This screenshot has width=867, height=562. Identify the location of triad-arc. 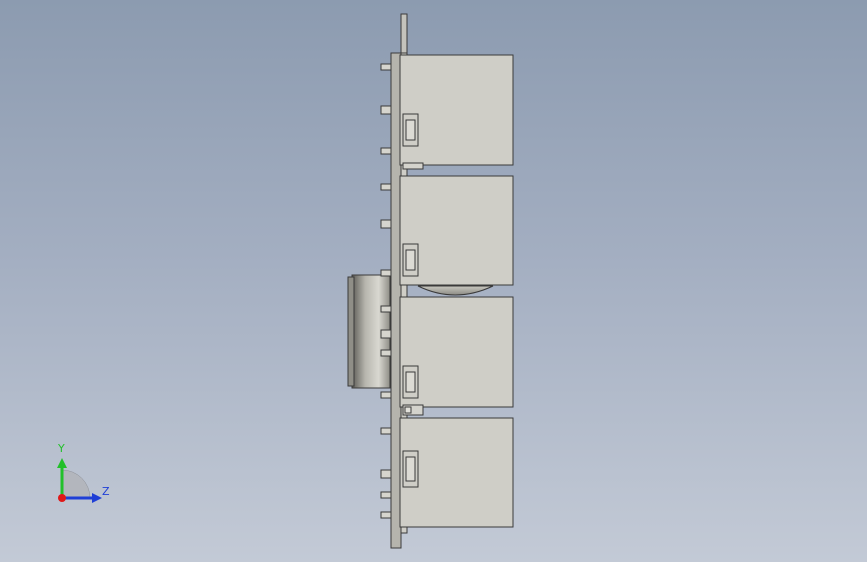
(76, 484).